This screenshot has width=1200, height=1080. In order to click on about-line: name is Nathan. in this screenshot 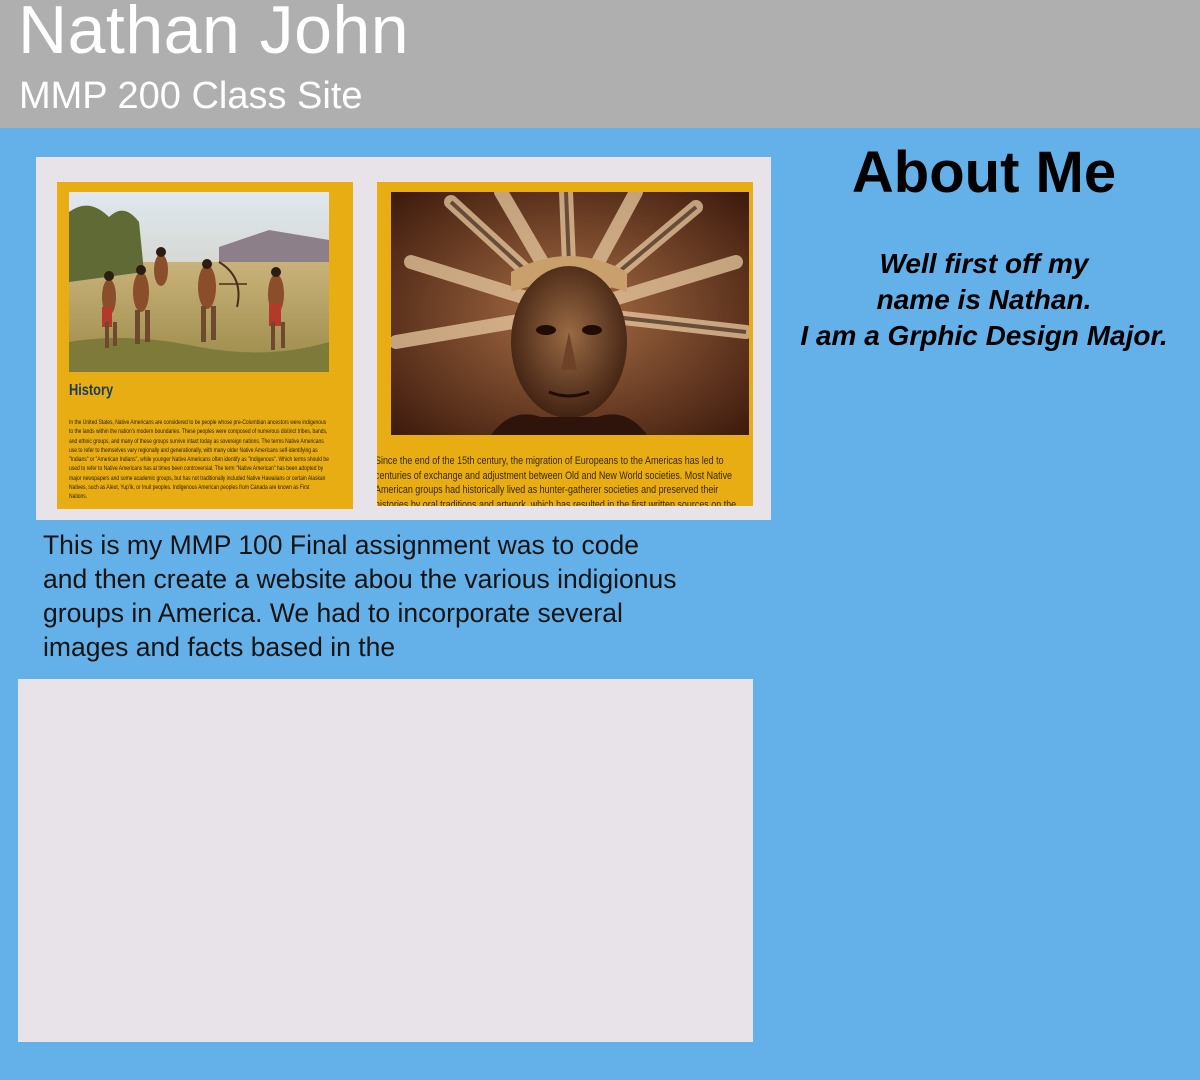, I will do `click(984, 299)`.